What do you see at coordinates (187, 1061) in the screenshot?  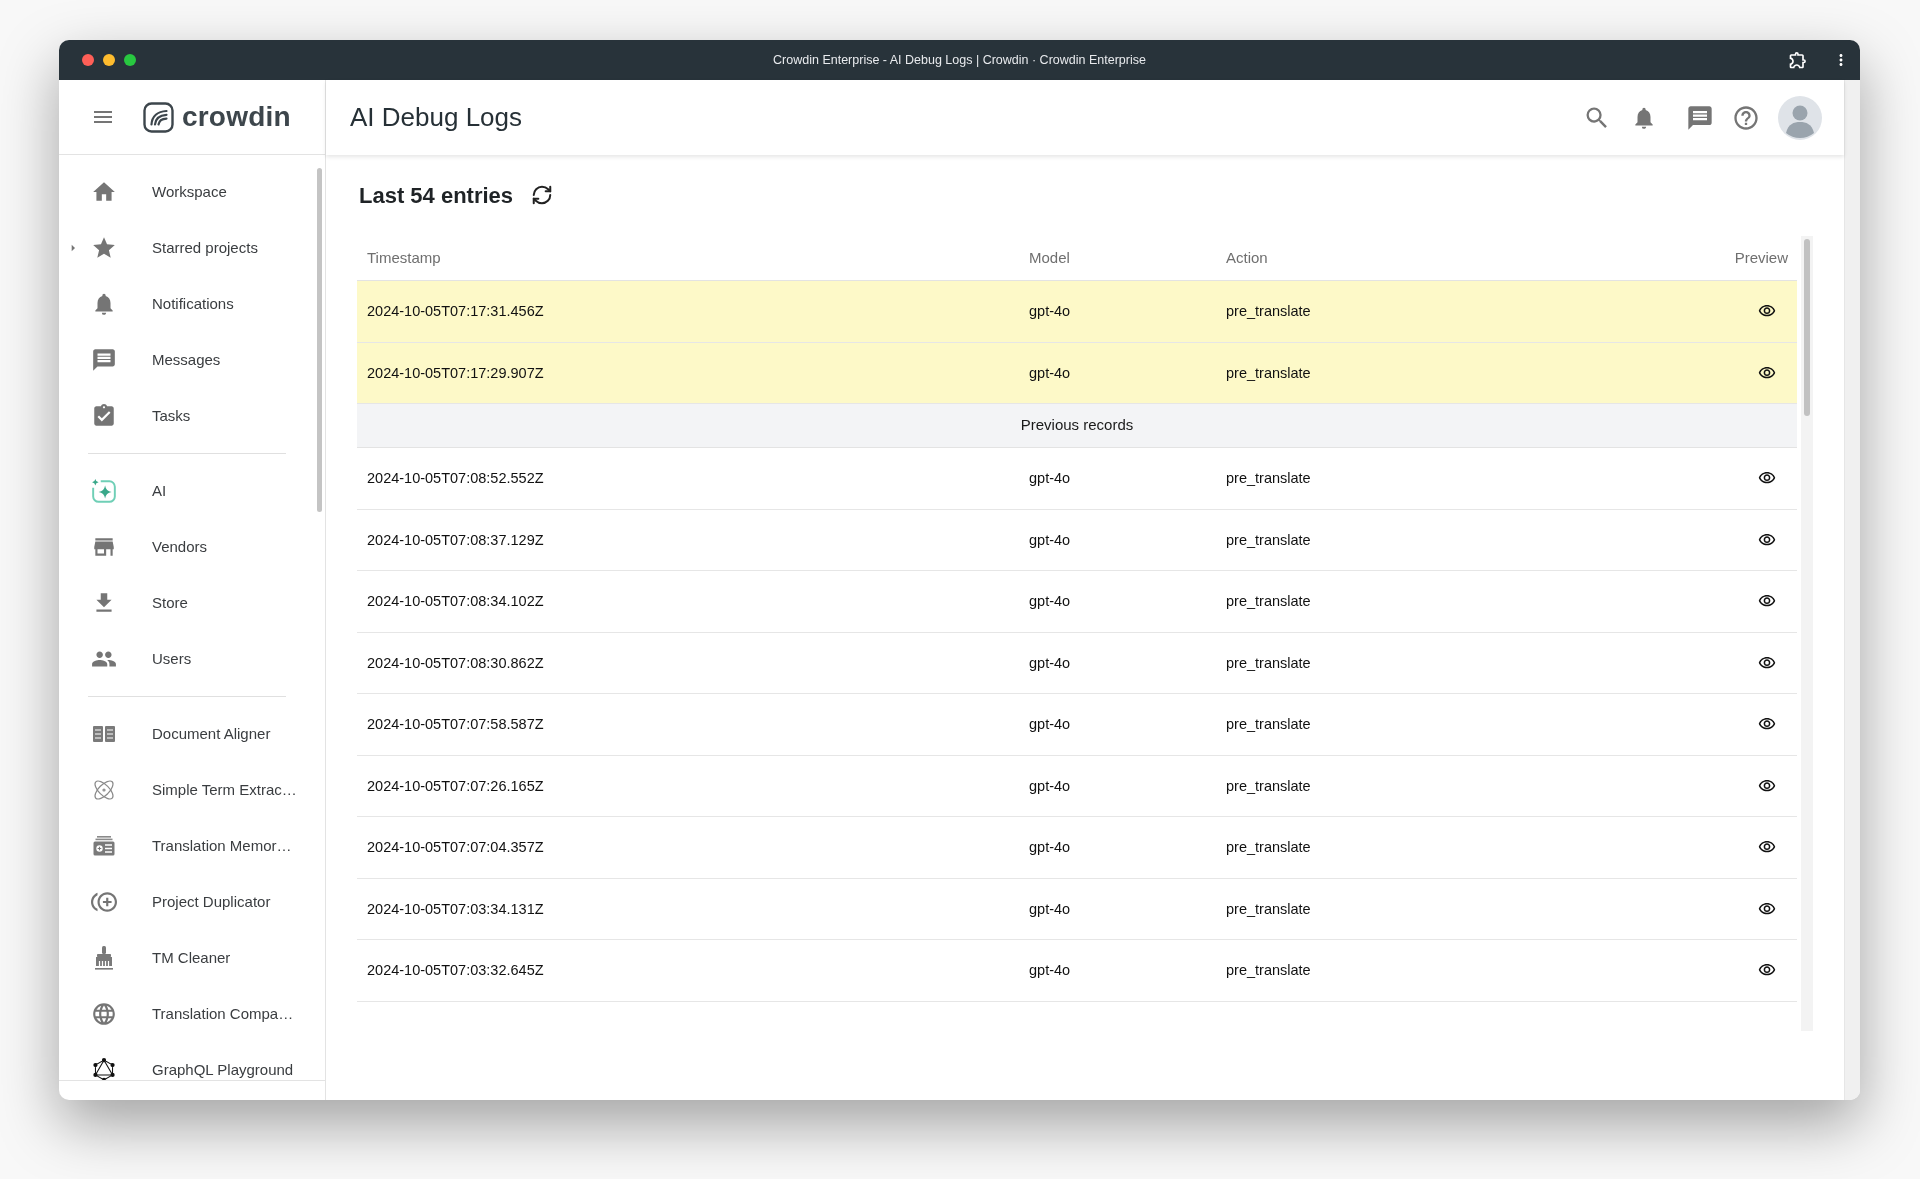 I see `sidebar-item: GraphQL Playground` at bounding box center [187, 1061].